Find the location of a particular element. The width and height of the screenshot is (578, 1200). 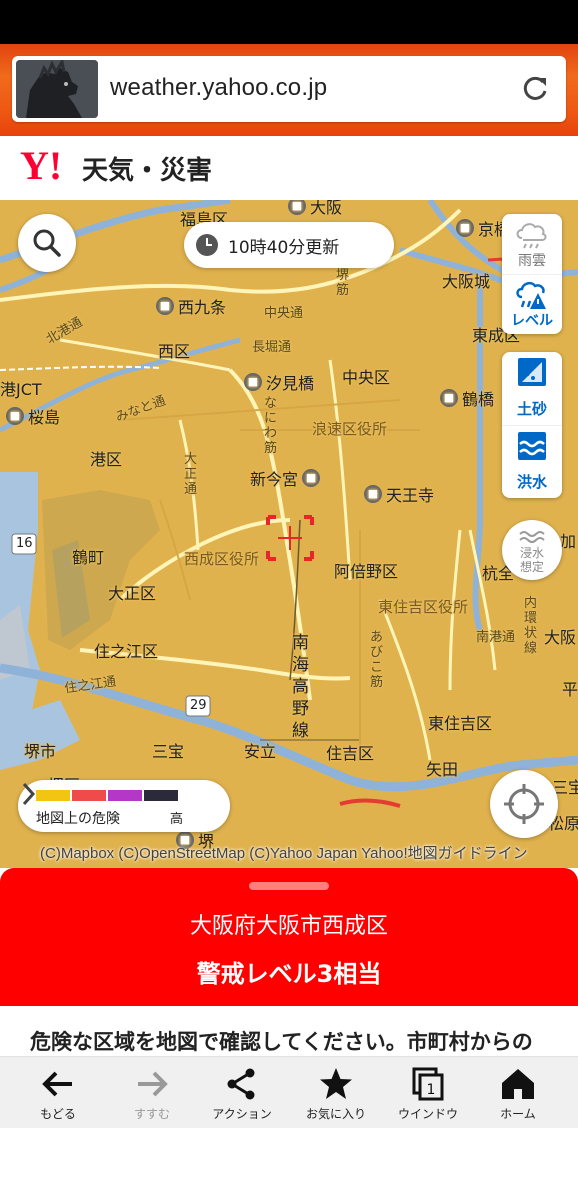

legend-swatch-black is located at coordinates (161, 795).